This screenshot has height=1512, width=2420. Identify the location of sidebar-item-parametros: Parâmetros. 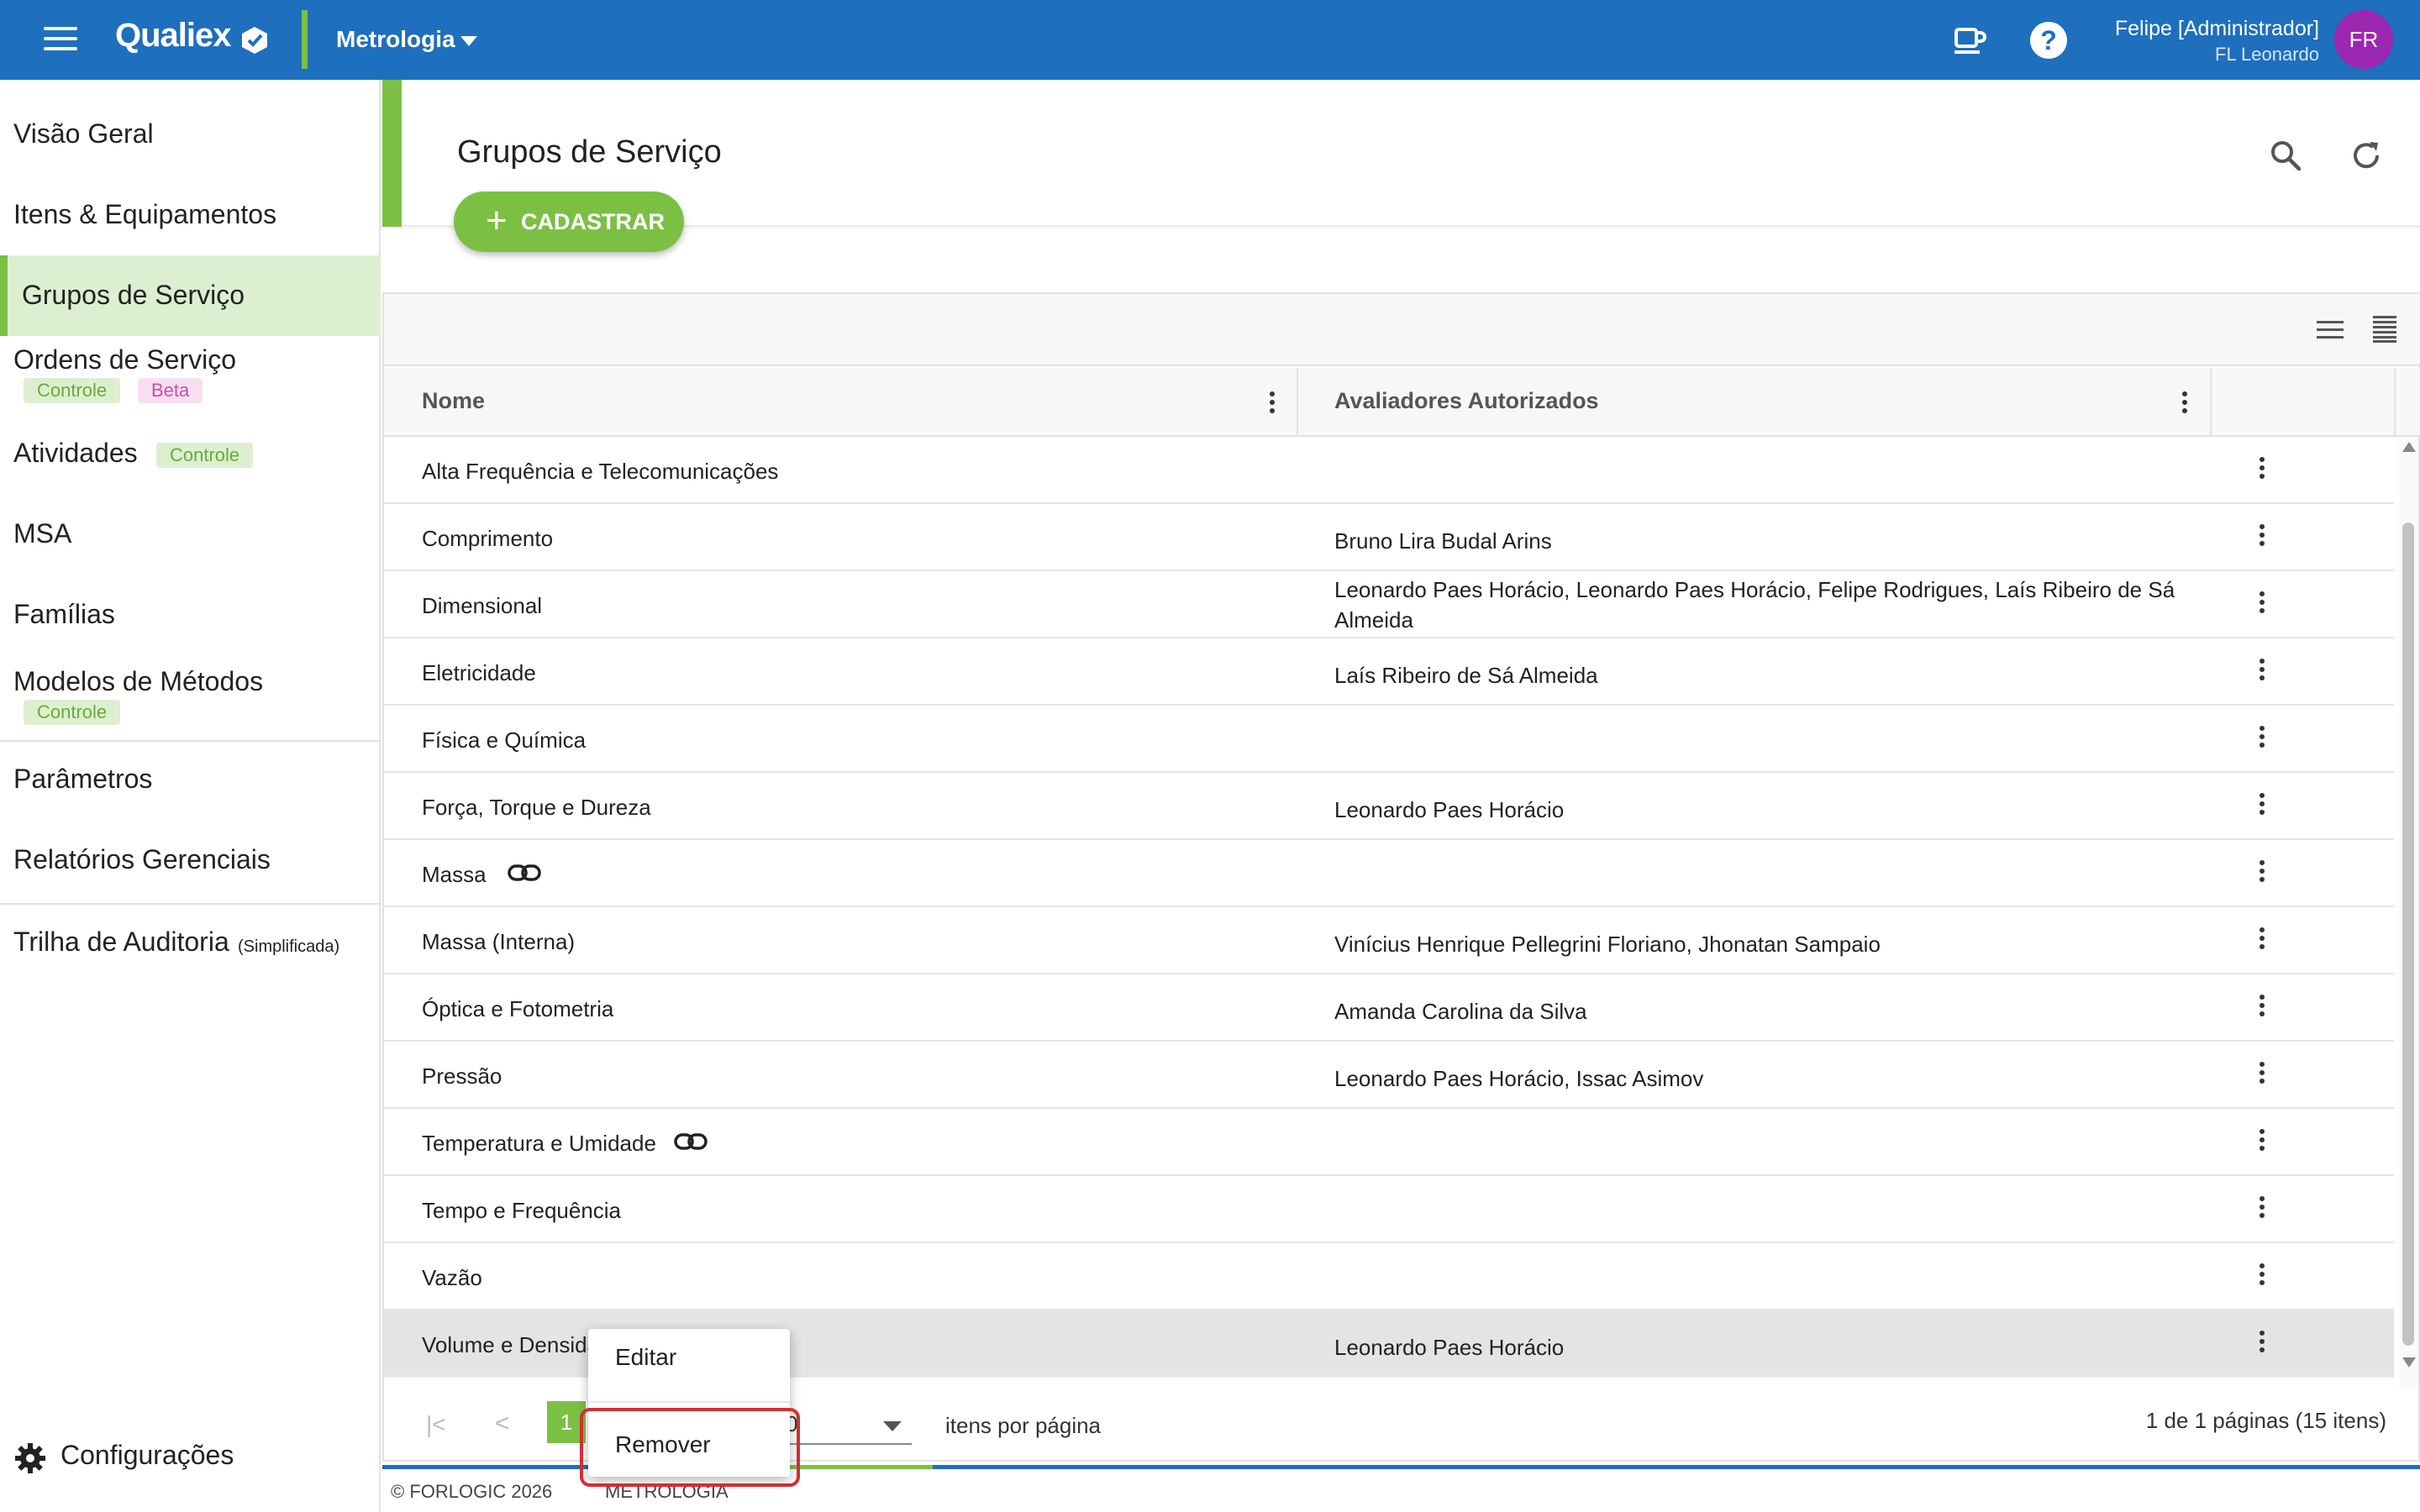
(191, 797).